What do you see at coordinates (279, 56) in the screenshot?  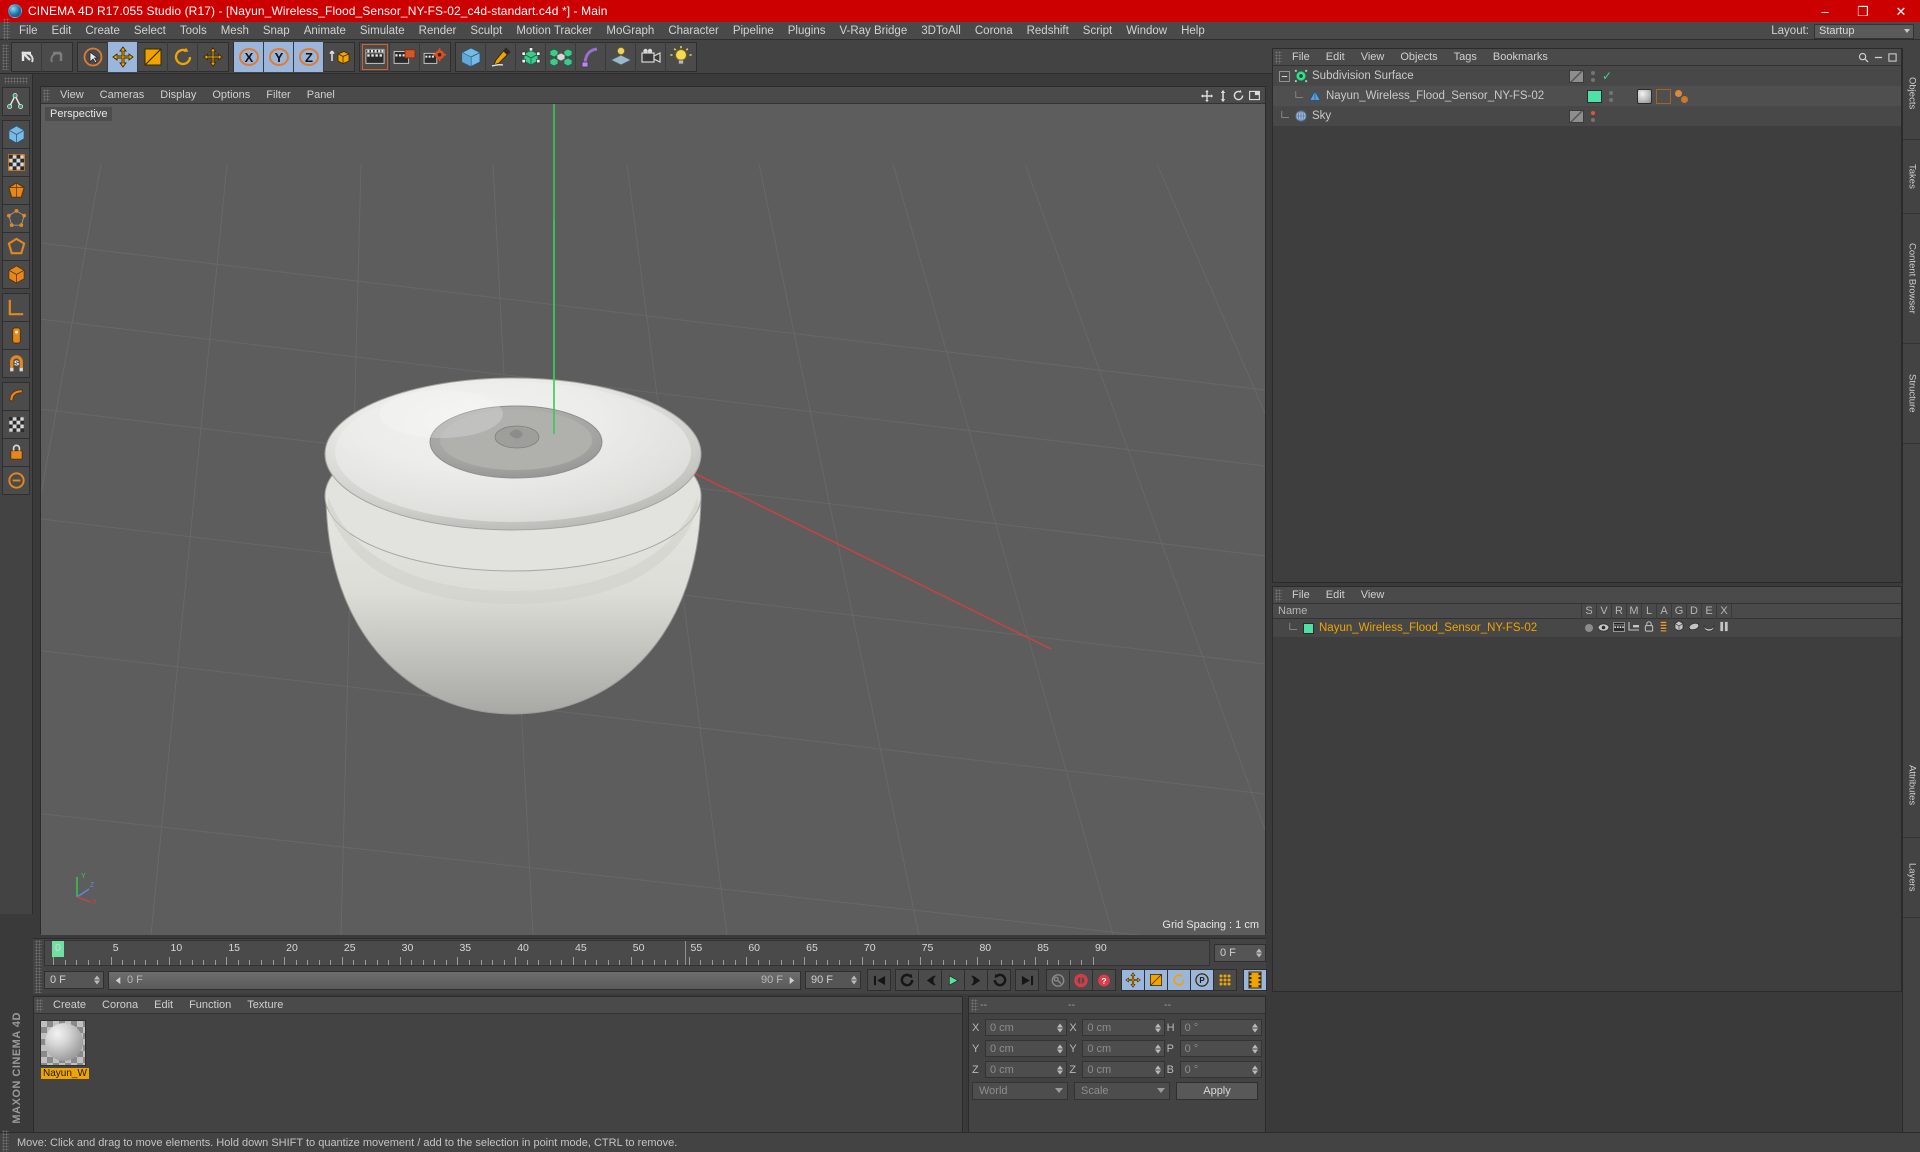 I see `y-axis-lock: Y` at bounding box center [279, 56].